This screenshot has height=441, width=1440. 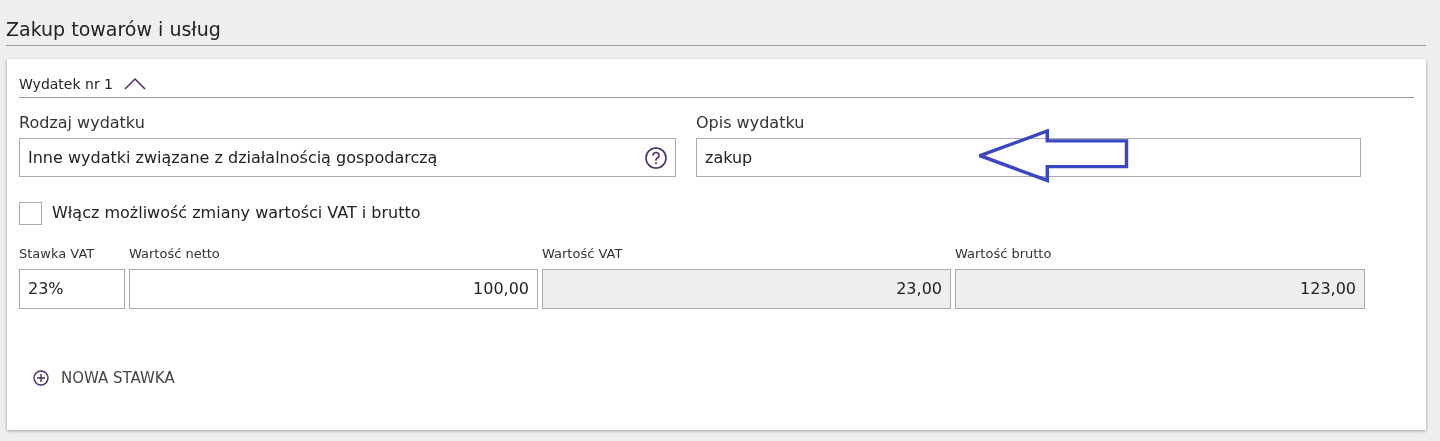 I want to click on checkbox, so click(x=30, y=213).